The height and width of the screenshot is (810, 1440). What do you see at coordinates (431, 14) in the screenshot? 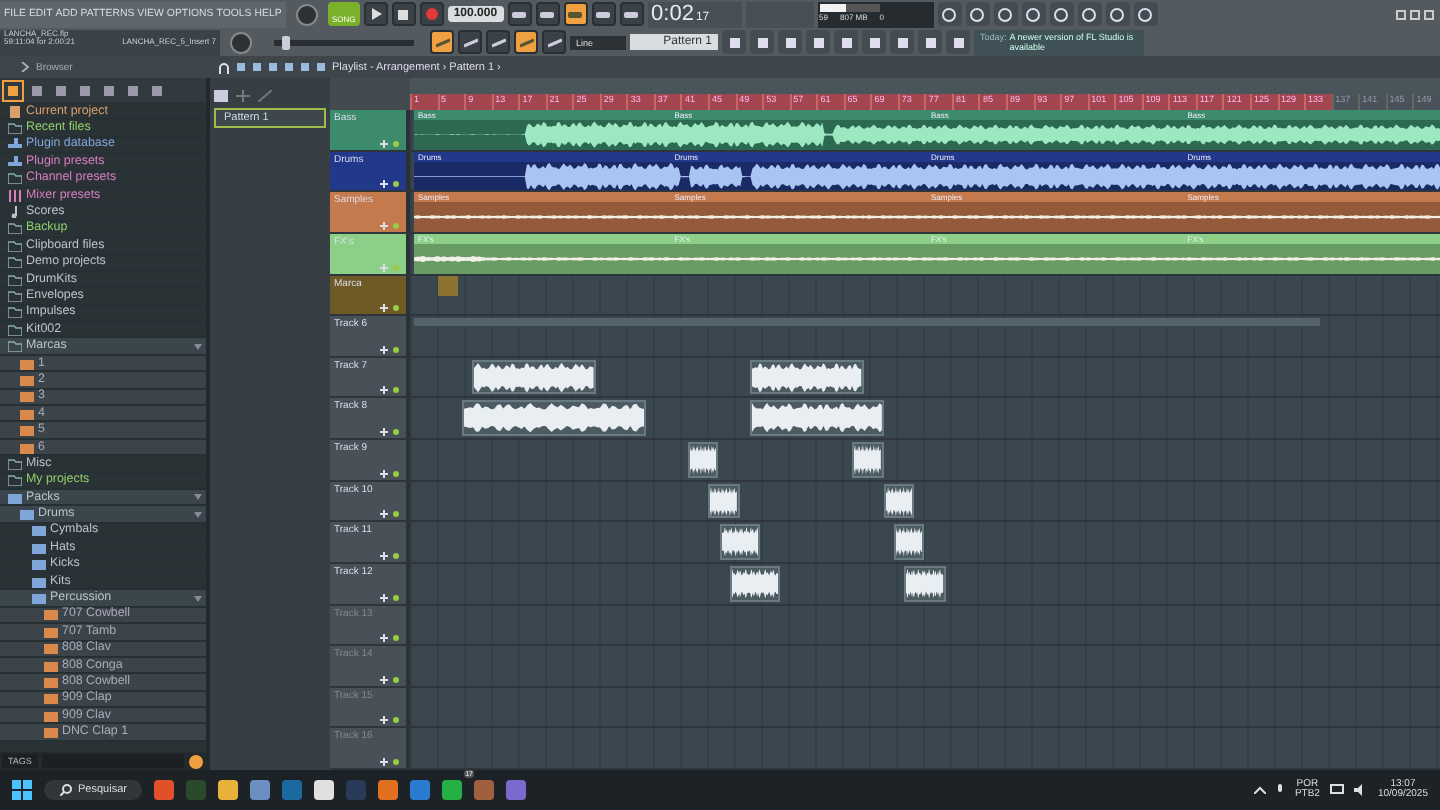
I see `record-icon` at bounding box center [431, 14].